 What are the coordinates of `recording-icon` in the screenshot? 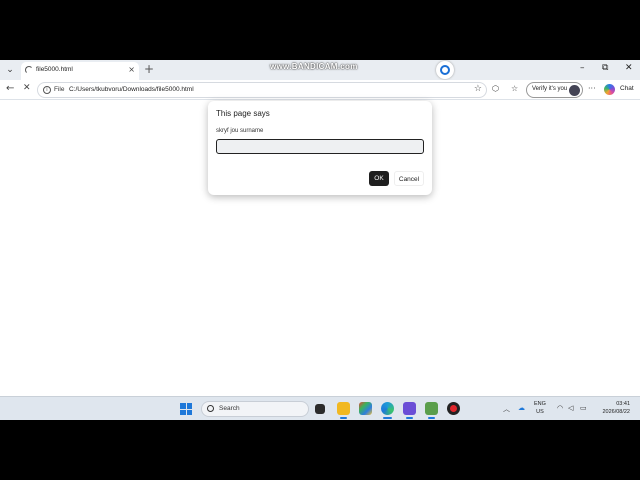 It's located at (445, 70).